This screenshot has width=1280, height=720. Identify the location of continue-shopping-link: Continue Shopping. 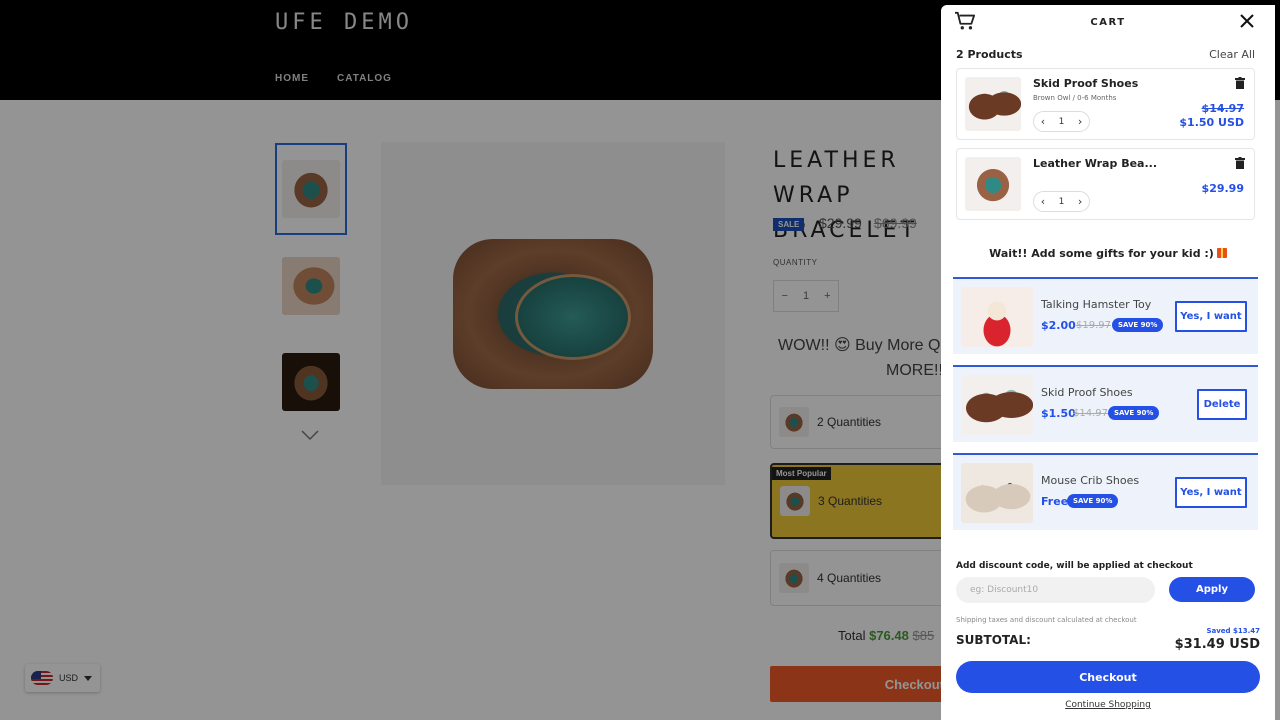
(1108, 705).